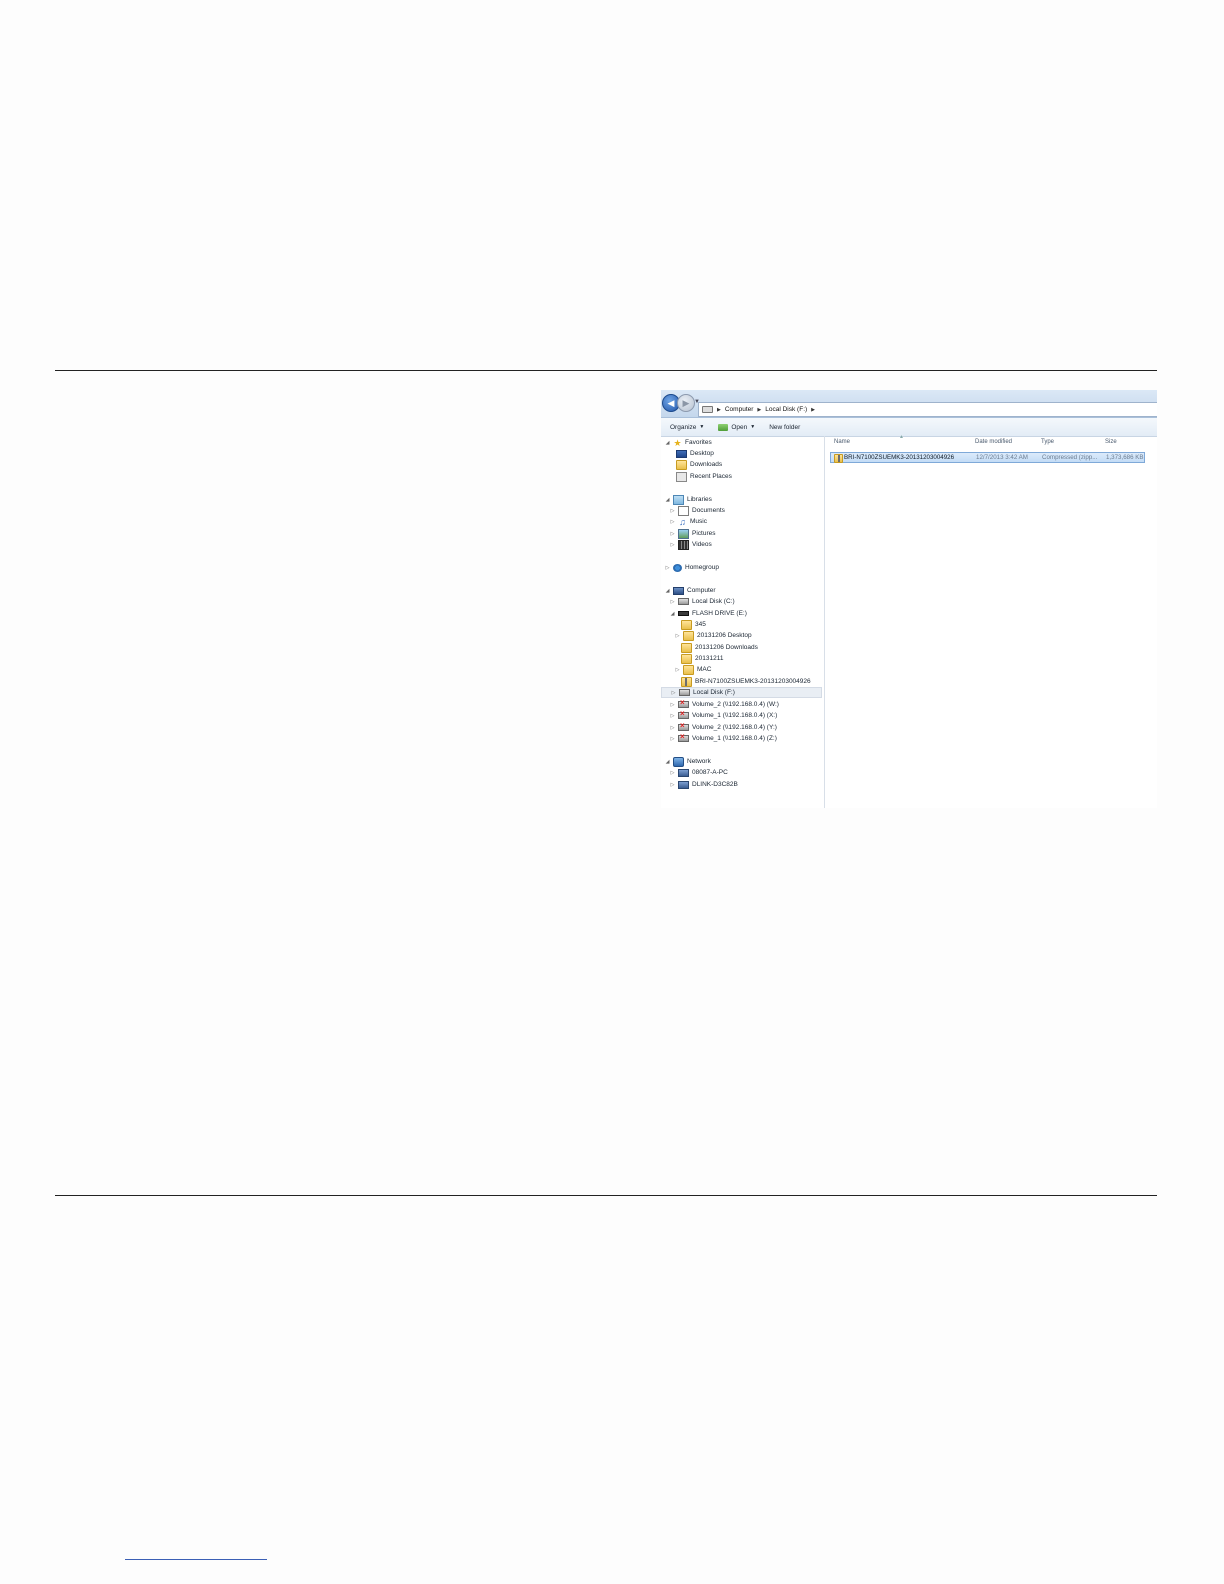 The width and height of the screenshot is (1224, 1584). What do you see at coordinates (684, 692) in the screenshot?
I see `hard-drive-icon` at bounding box center [684, 692].